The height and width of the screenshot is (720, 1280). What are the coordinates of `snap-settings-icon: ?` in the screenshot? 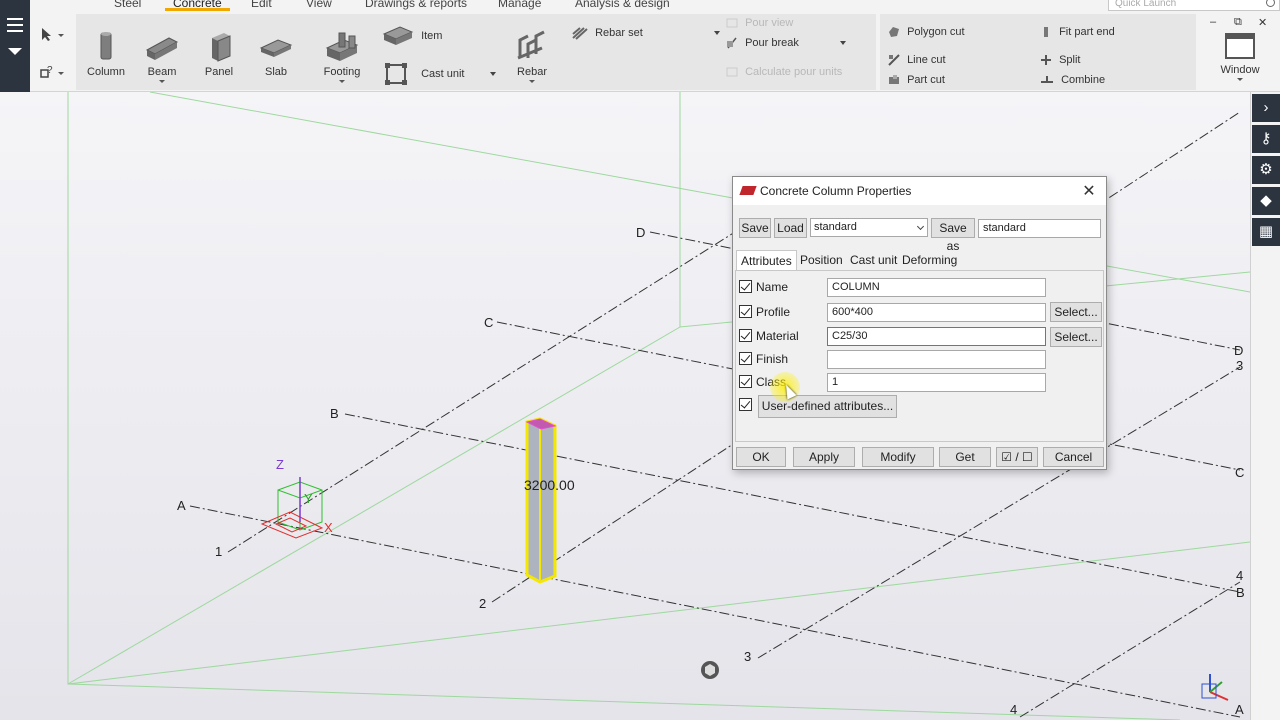 It's located at (52, 72).